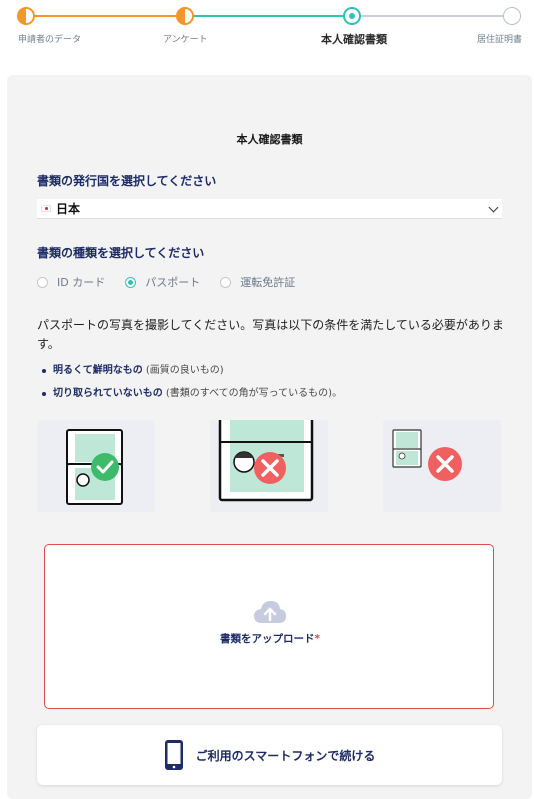  Describe the element at coordinates (267, 30) in the screenshot. I see `progress-stepper: 申請者のデータ アンケート 本人確認書類 居住証明書` at that location.